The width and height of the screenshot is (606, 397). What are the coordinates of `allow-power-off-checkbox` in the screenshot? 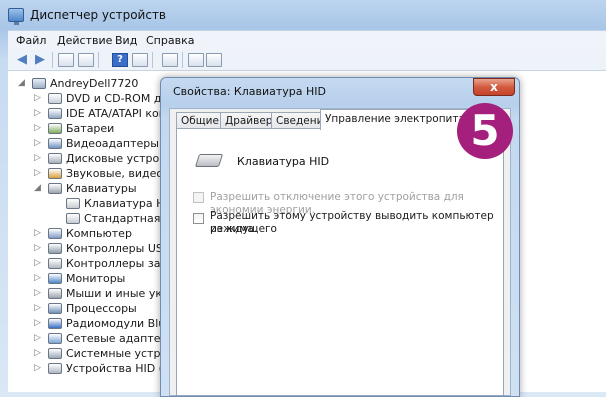 It's located at (198, 197).